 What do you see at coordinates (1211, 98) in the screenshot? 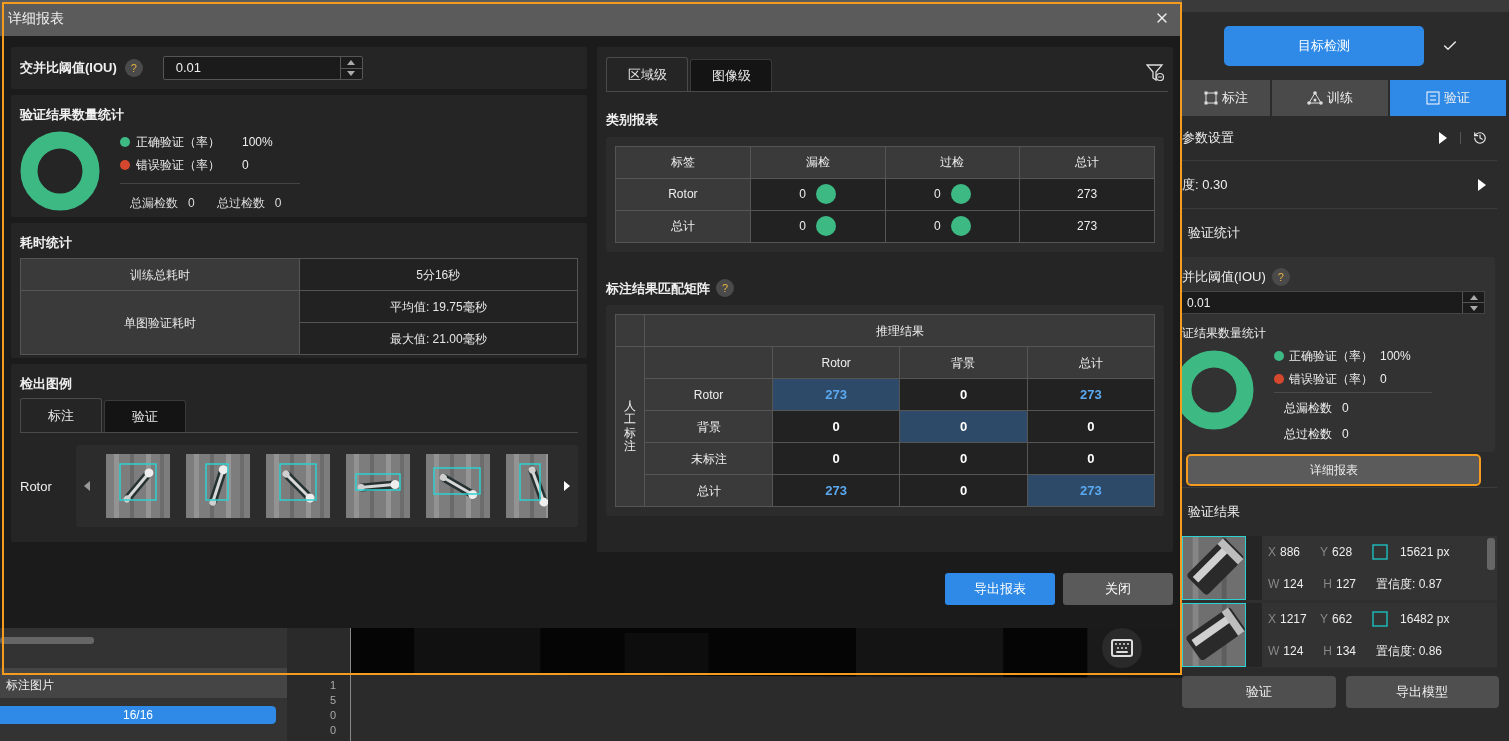
I see `bounding-box-icon` at bounding box center [1211, 98].